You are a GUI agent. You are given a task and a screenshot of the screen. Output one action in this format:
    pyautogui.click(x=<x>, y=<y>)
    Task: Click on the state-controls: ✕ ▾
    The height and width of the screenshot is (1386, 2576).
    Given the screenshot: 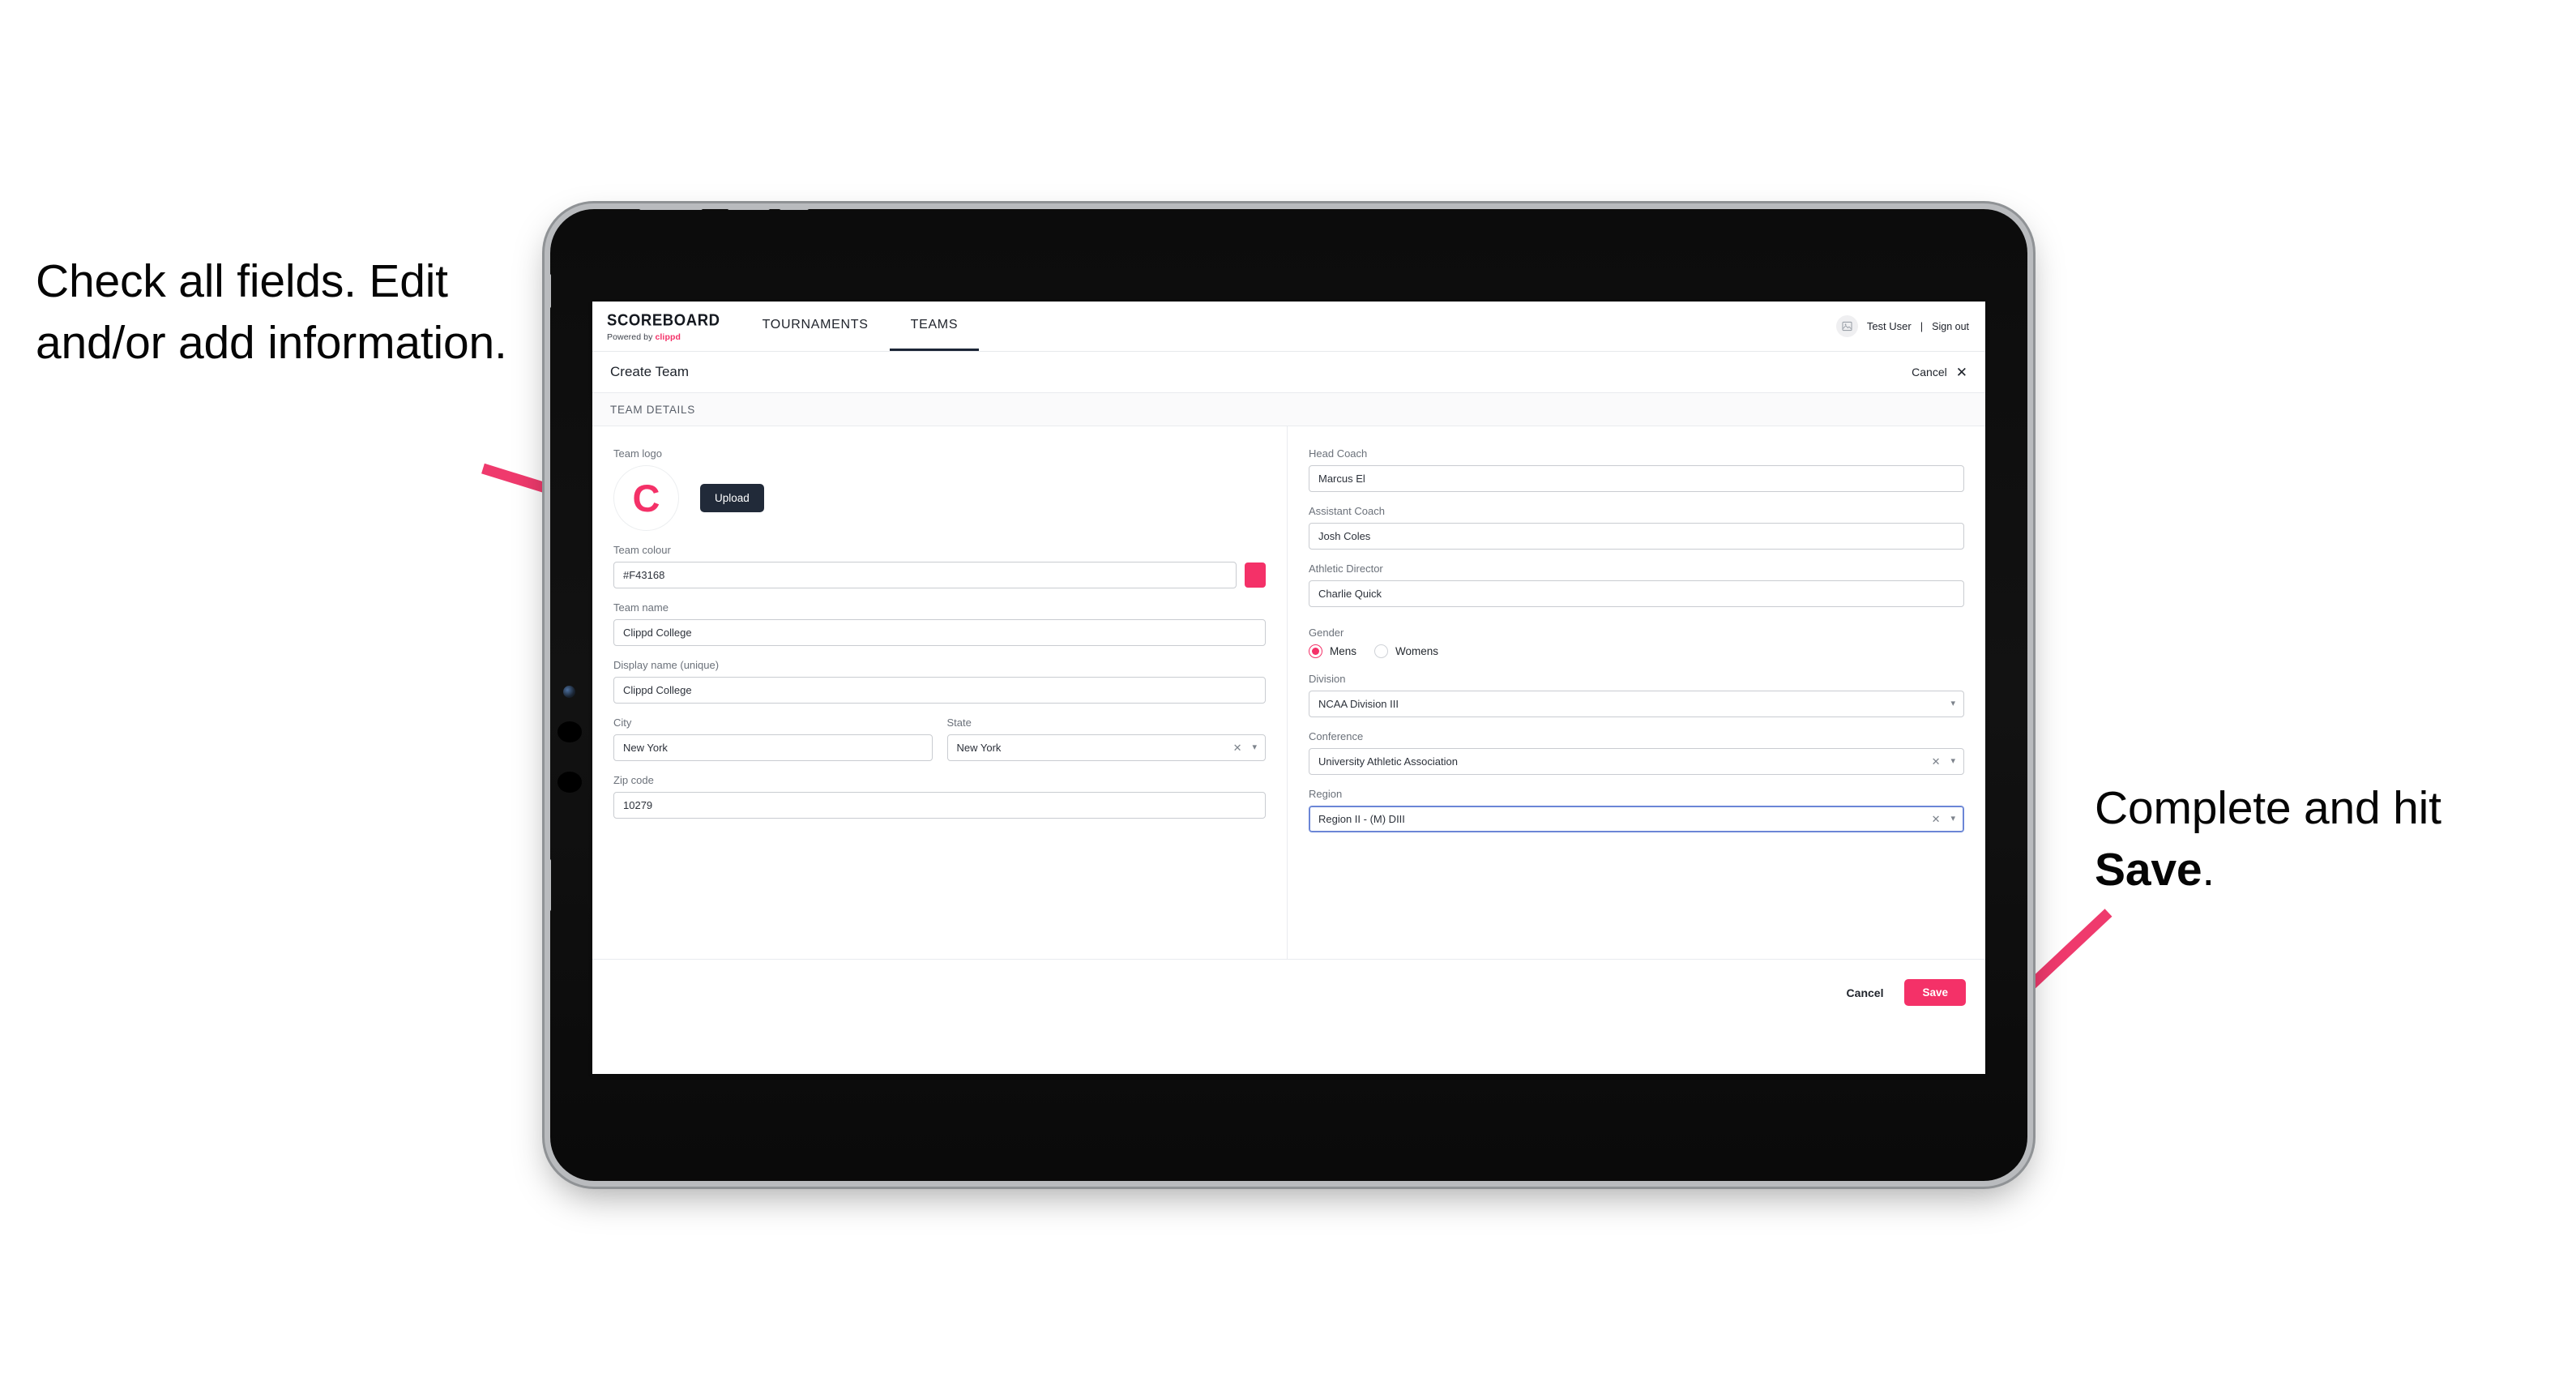 What is the action you would take?
    pyautogui.click(x=1245, y=747)
    